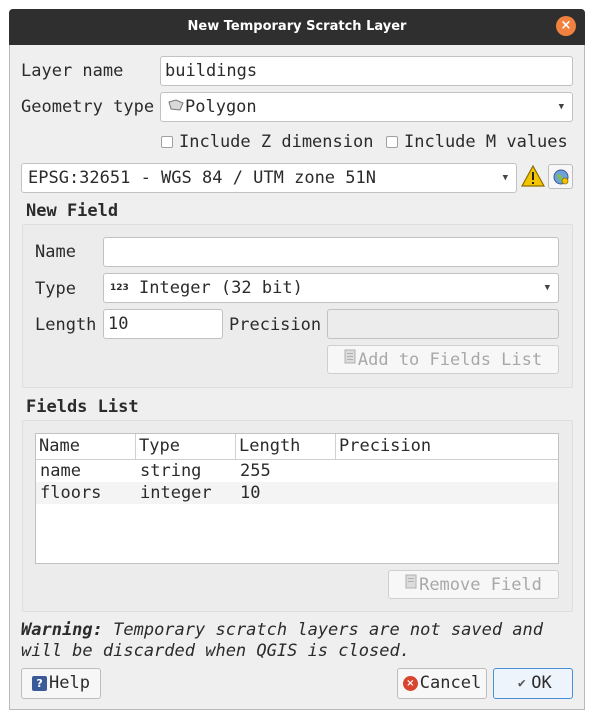  Describe the element at coordinates (392, 142) in the screenshot. I see `include-m-checkbox` at that location.